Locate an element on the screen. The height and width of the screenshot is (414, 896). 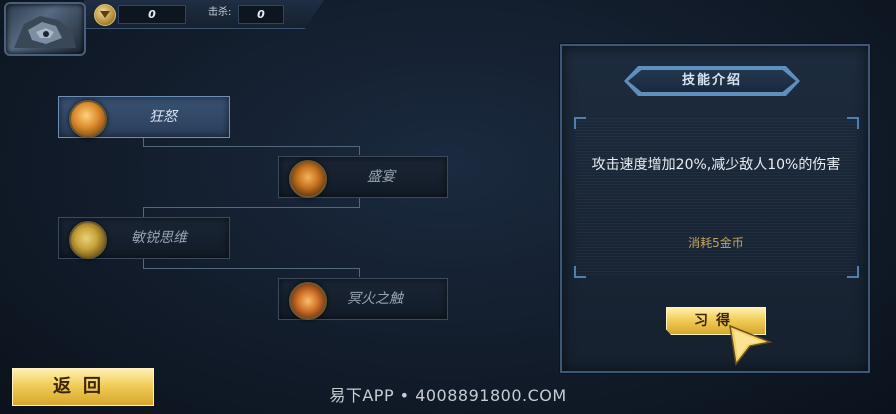
skill-description: 攻击速度增加20%,减少敌人10%的伤害 is located at coordinates (716, 165).